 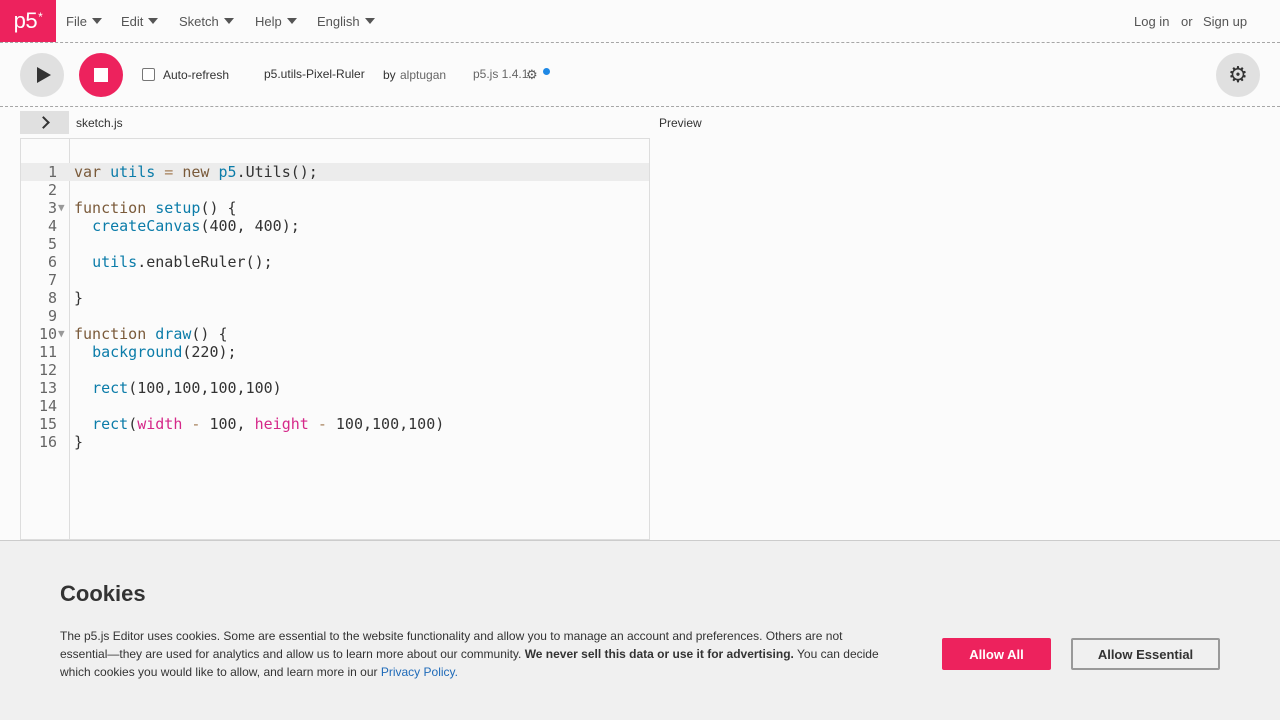 I want to click on code-line: 8}, so click(x=335, y=298).